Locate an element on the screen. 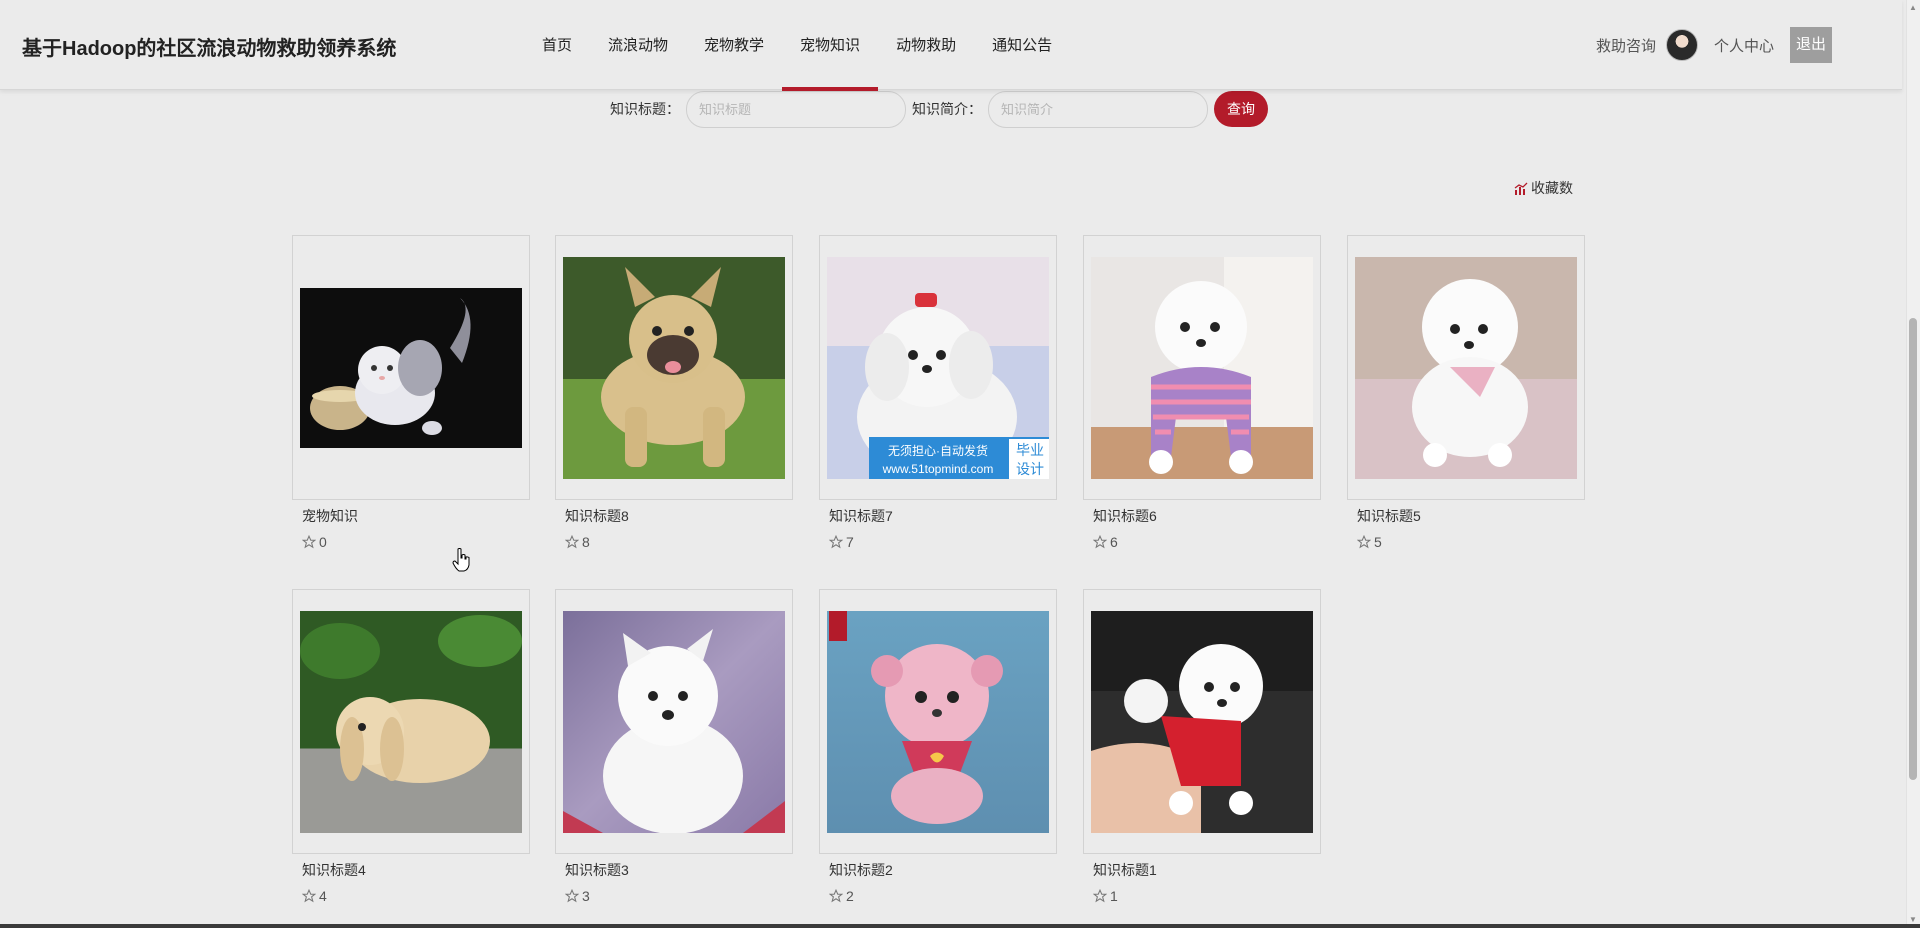  nav-item-animal-rescue: 动物救助 is located at coordinates (926, 45).